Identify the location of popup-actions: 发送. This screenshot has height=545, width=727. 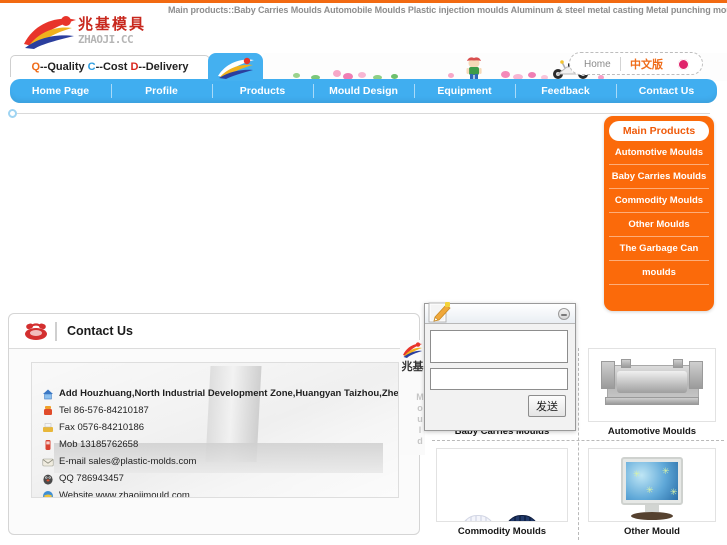
(500, 406).